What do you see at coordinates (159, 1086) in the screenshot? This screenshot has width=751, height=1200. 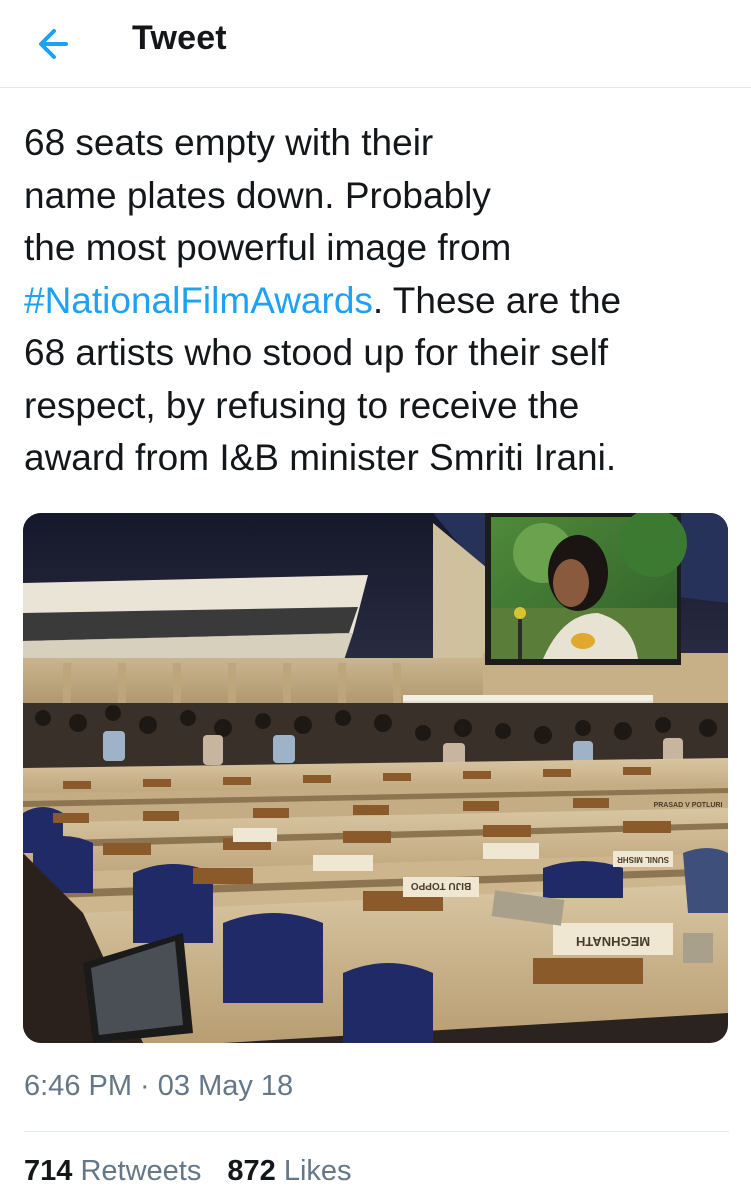 I see `tweet-timestamp: 6:46 PM · 03 May 18` at bounding box center [159, 1086].